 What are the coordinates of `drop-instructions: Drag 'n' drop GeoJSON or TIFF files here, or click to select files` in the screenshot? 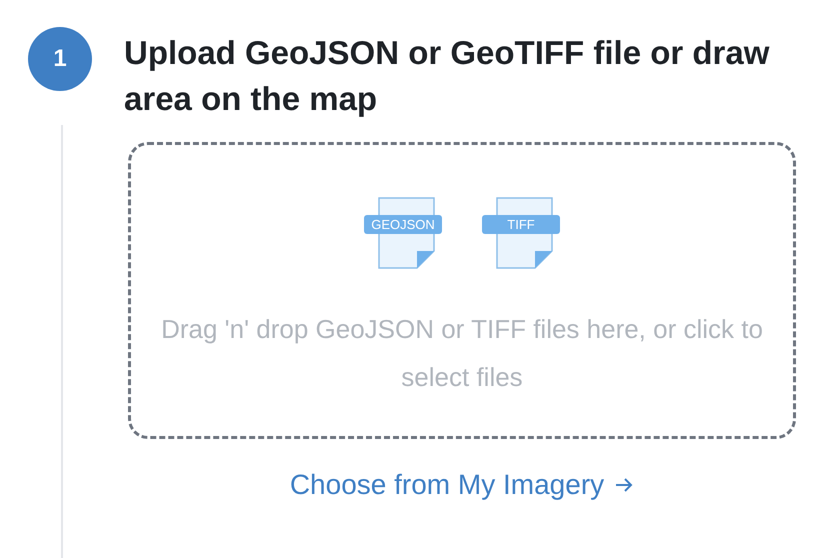 It's located at (462, 353).